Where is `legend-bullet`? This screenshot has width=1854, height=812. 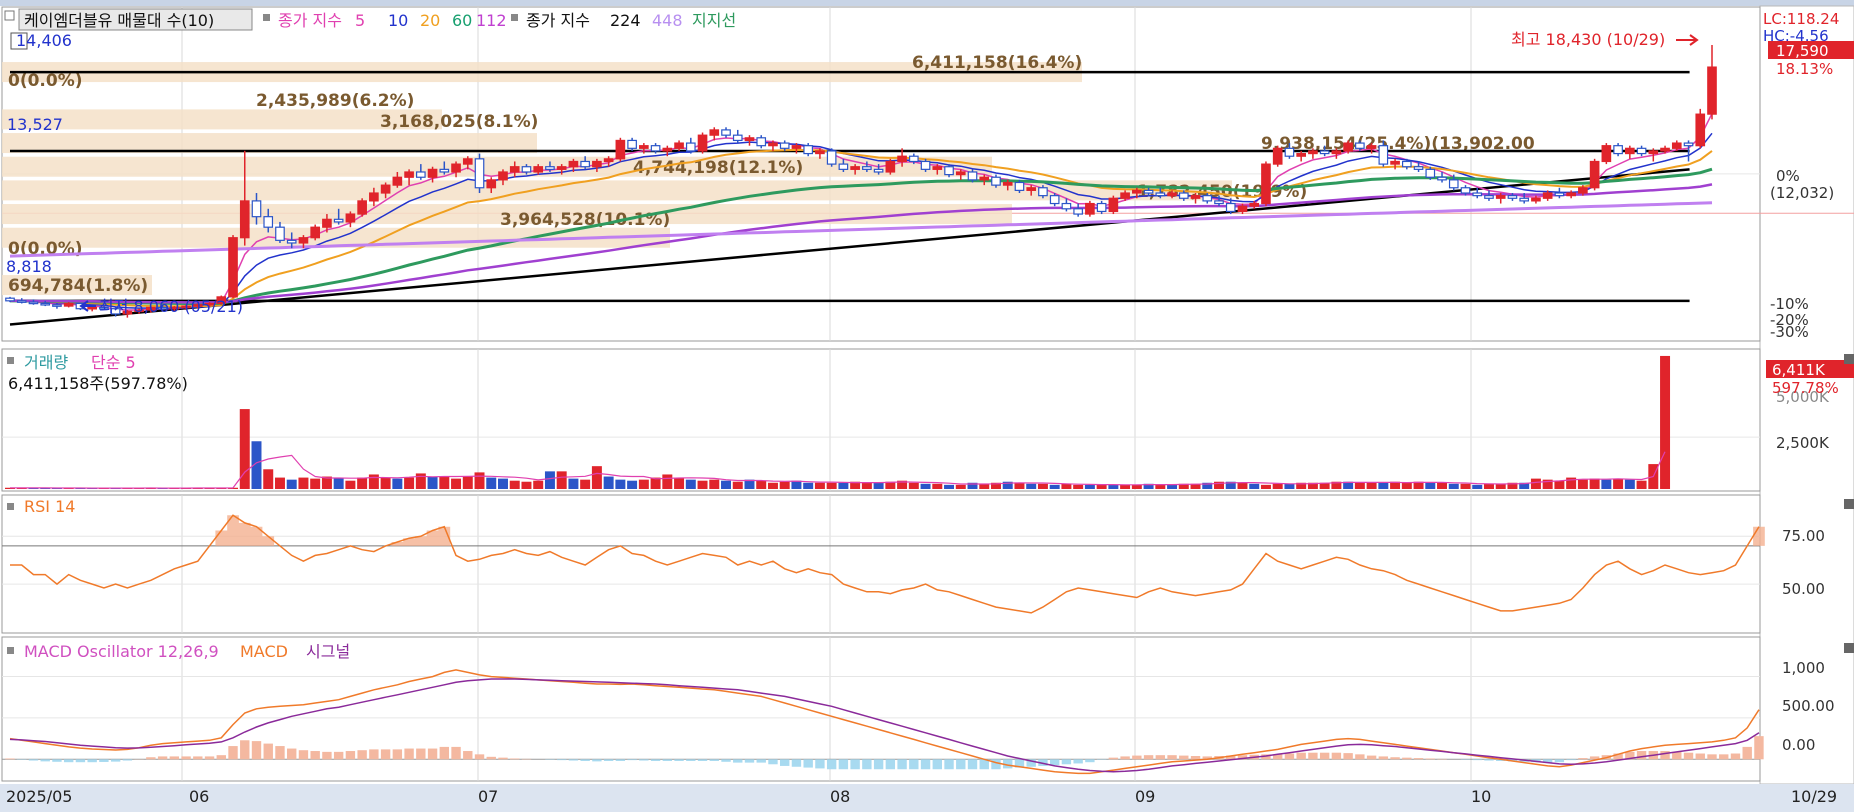 legend-bullet is located at coordinates (514, 17).